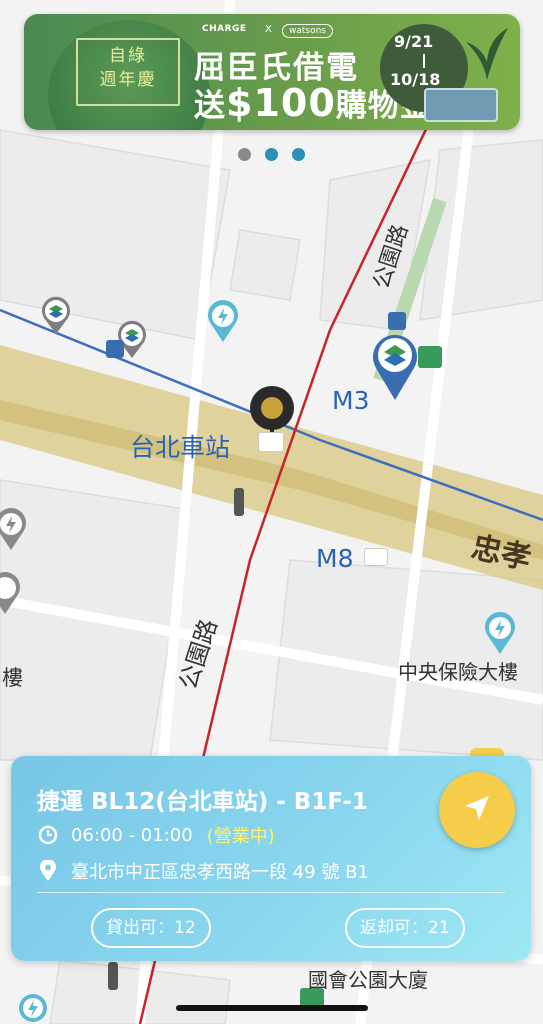 The height and width of the screenshot is (1024, 543). Describe the element at coordinates (12, 678) in the screenshot. I see `building-label-left: 樓` at that location.